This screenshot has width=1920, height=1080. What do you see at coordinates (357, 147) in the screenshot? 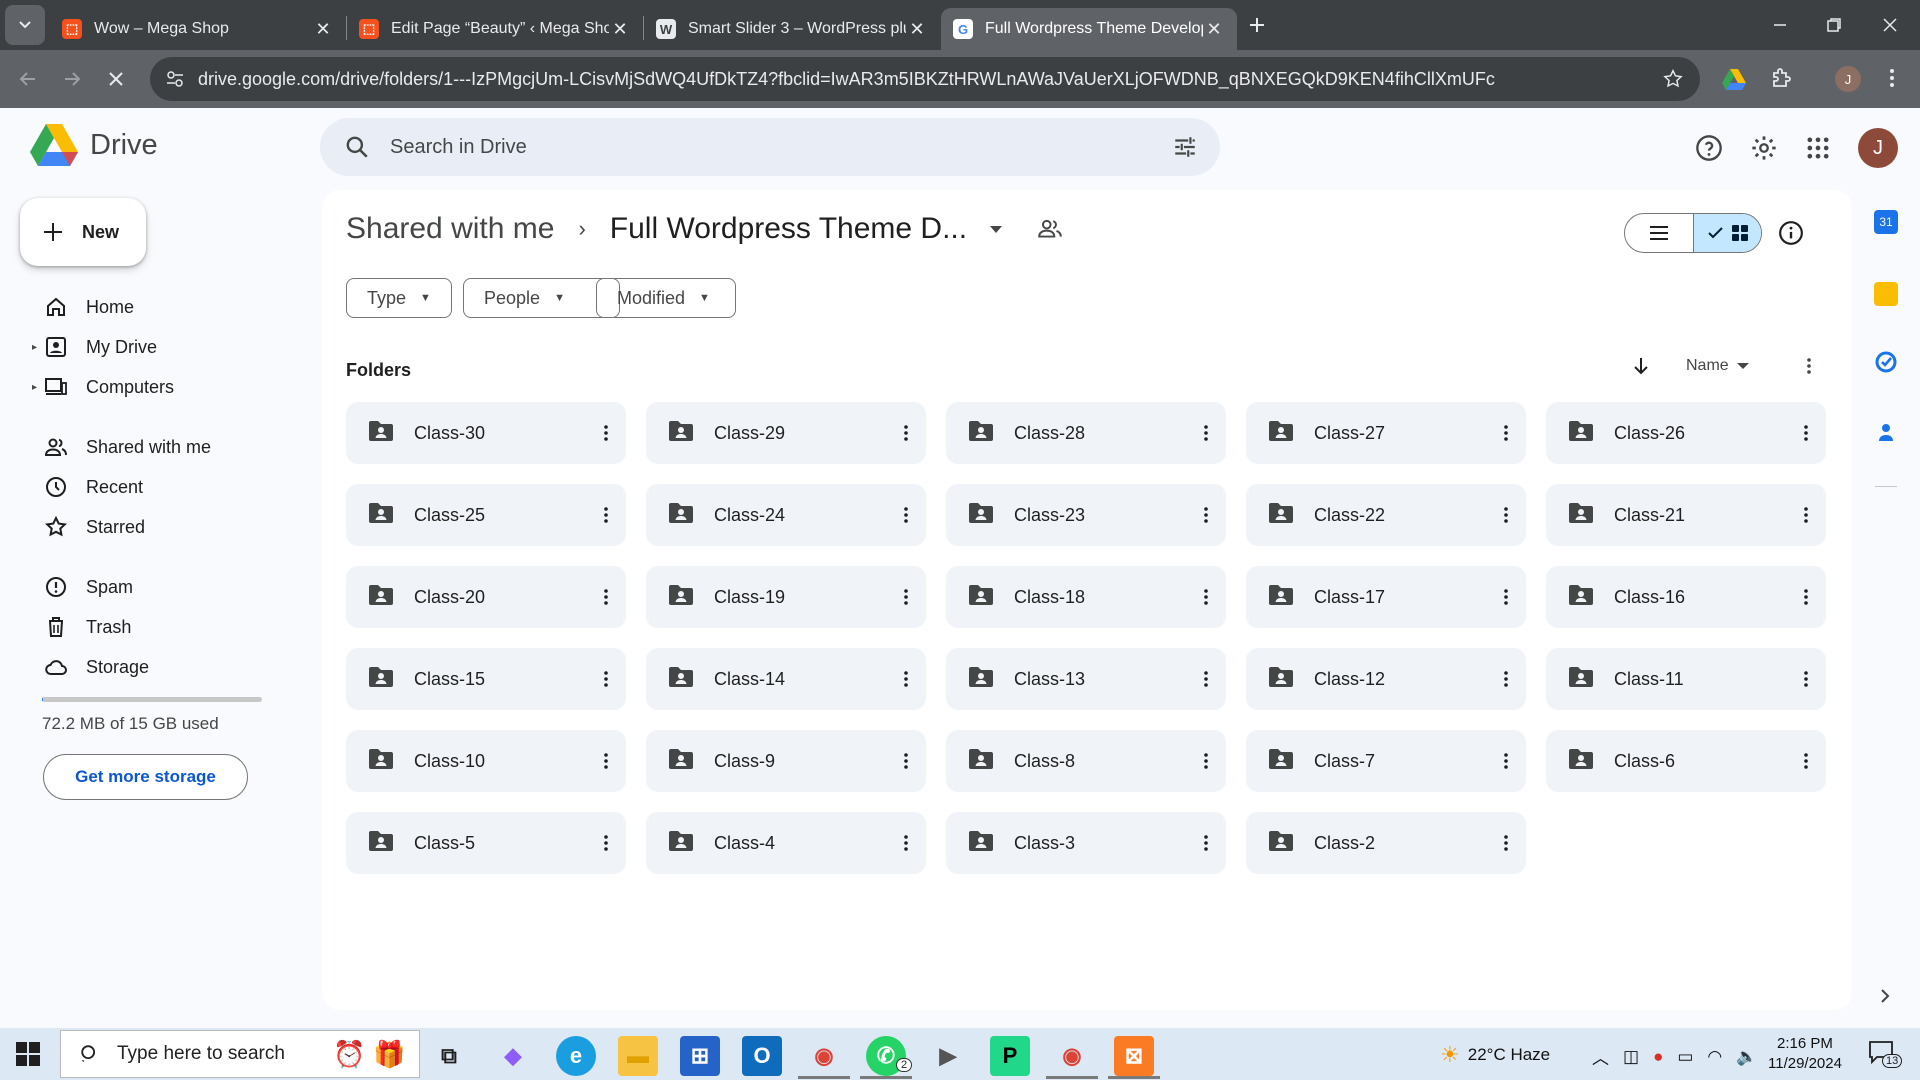
I see `search-icon` at bounding box center [357, 147].